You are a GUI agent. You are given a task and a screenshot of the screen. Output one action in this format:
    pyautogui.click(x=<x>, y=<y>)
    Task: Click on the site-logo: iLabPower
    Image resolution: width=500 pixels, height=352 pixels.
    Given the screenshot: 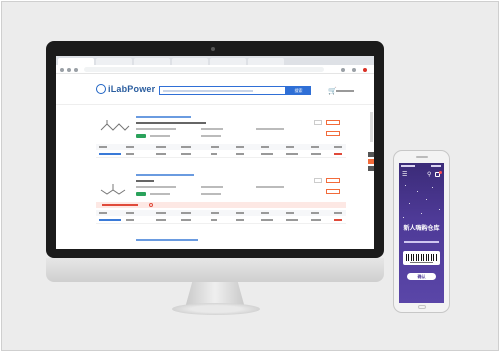 What is the action you would take?
    pyautogui.click(x=125, y=89)
    